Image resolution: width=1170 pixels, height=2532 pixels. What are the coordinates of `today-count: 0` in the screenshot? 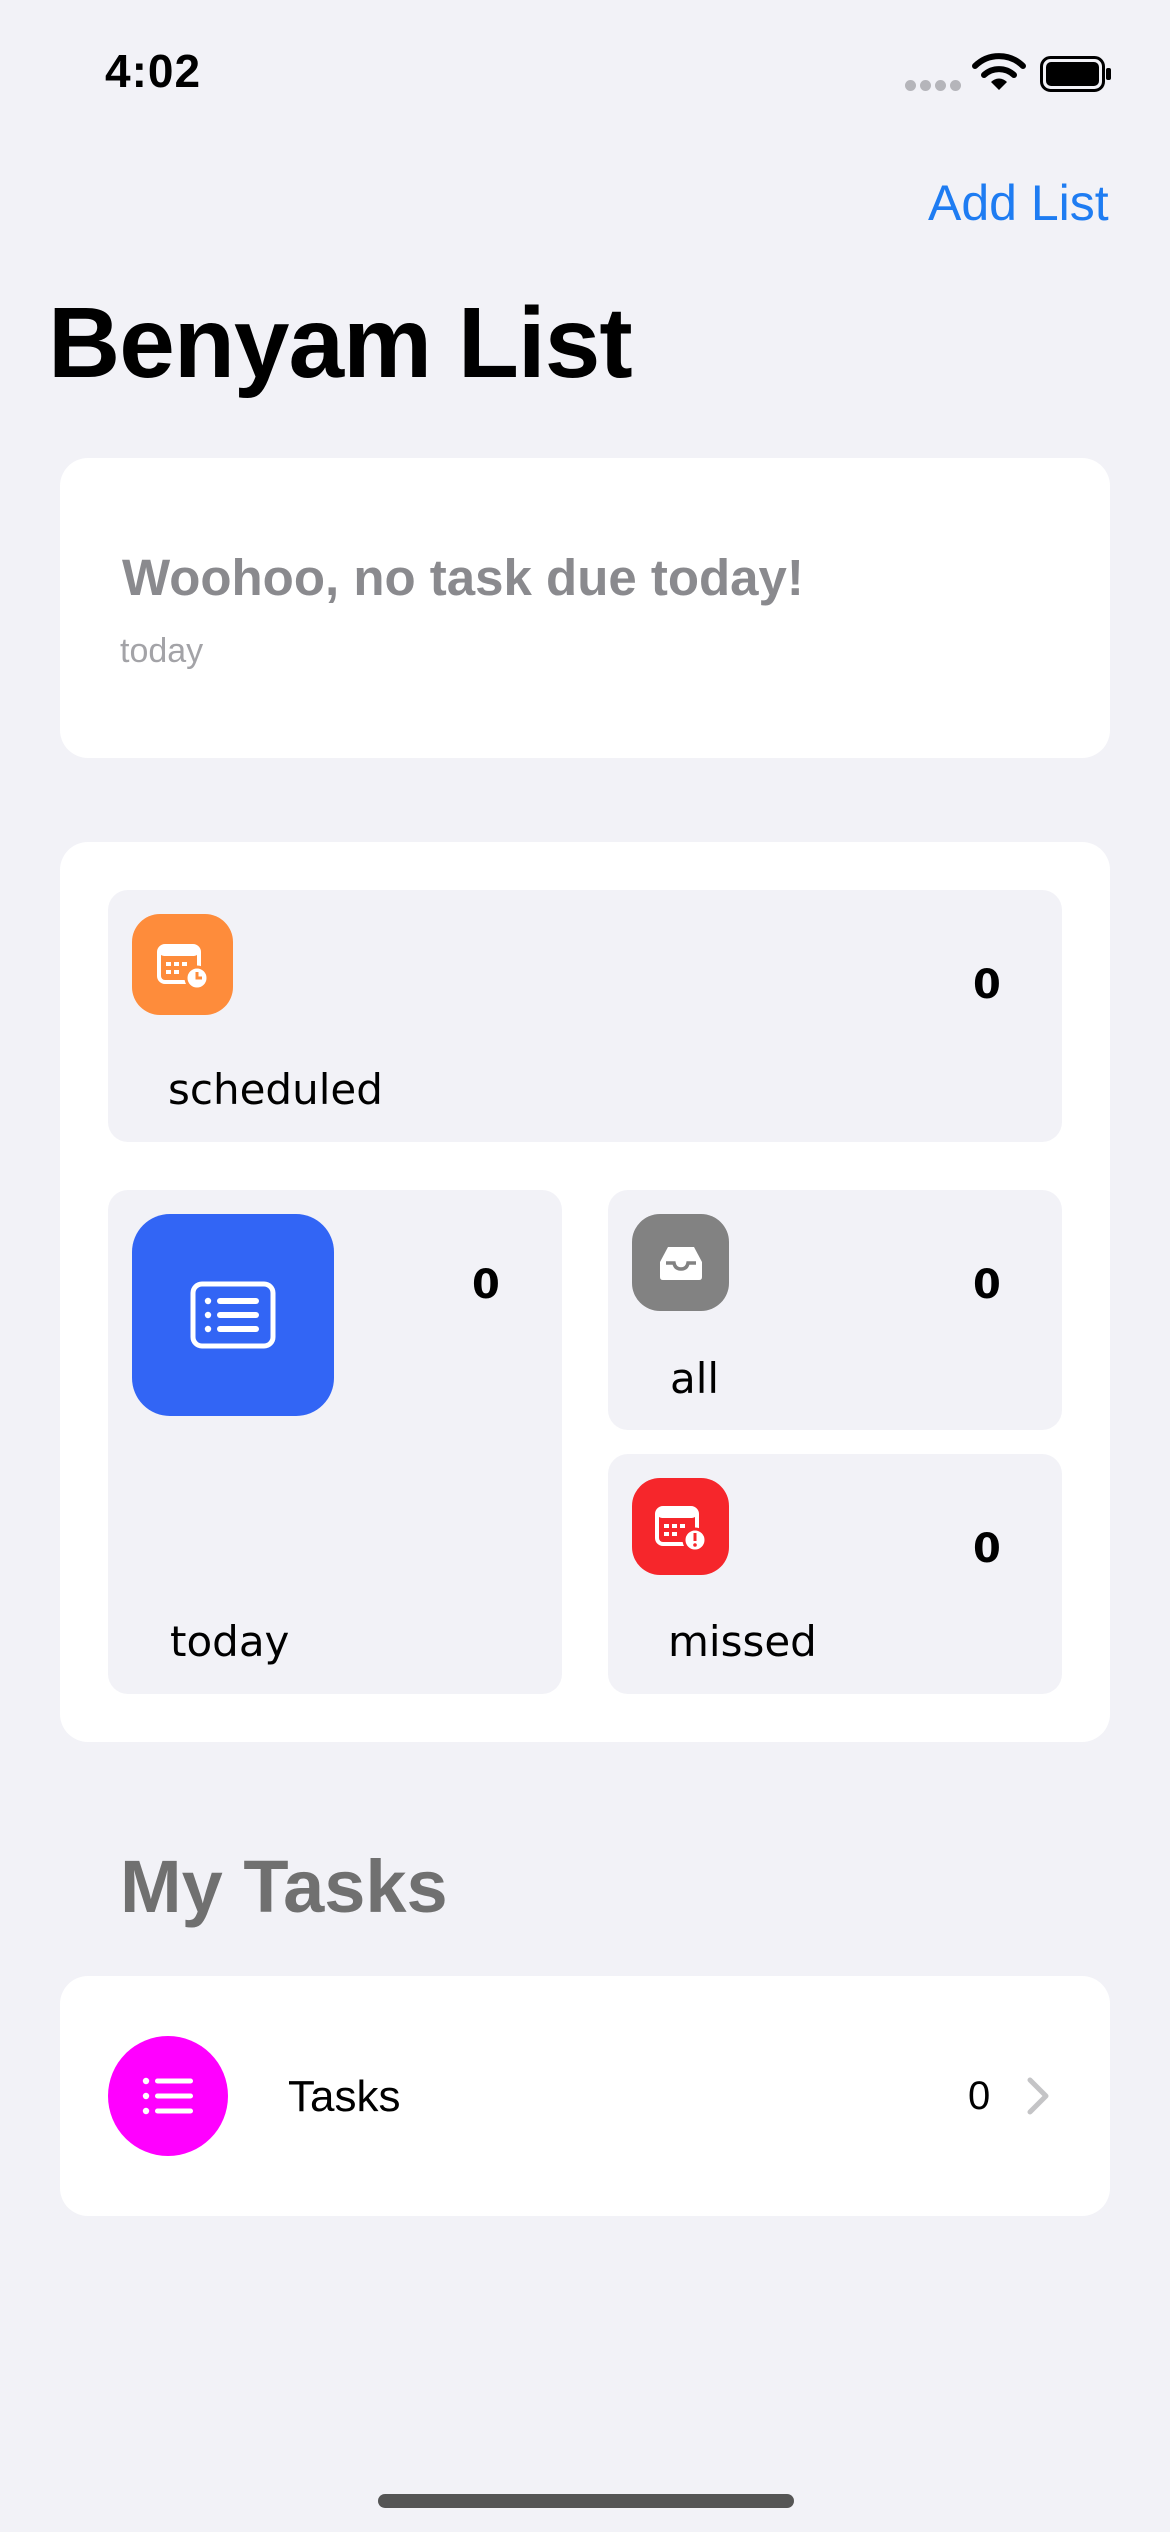 It's located at (486, 1285).